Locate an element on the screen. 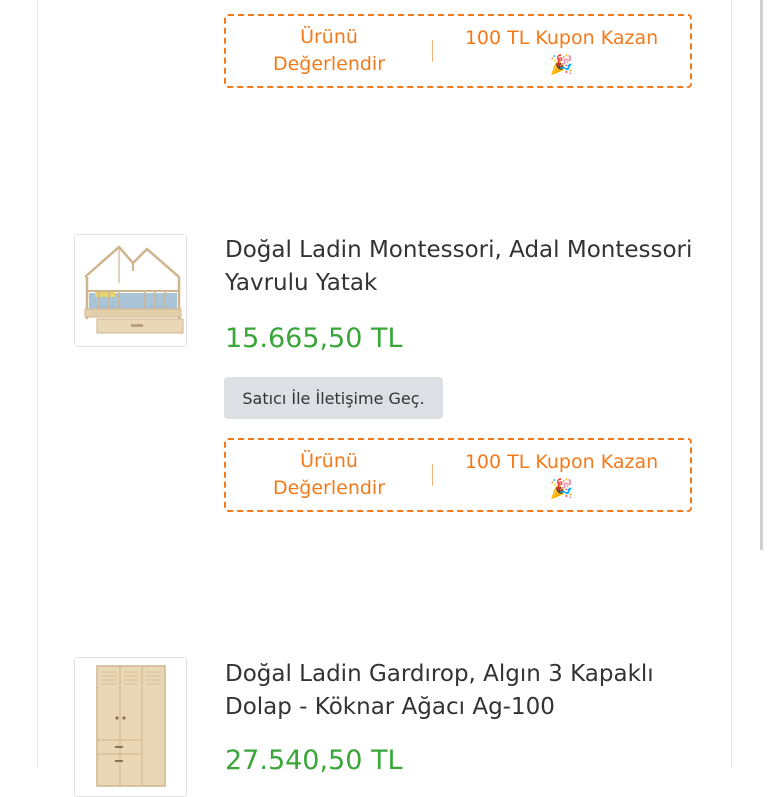 This screenshot has height=797, width=768. product-image-wardrobe is located at coordinates (130, 727).